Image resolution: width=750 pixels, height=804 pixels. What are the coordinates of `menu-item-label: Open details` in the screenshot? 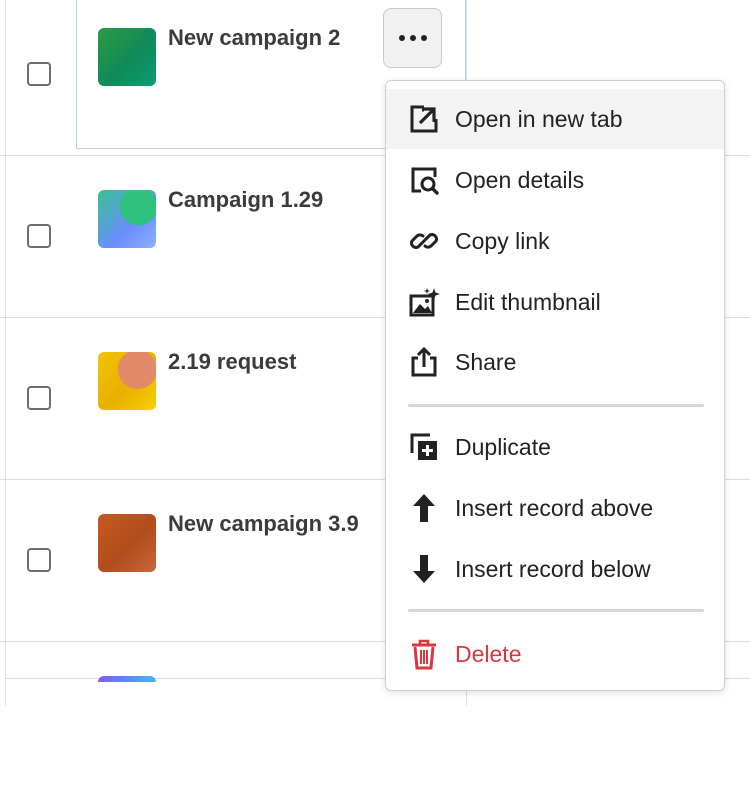 It's located at (520, 179).